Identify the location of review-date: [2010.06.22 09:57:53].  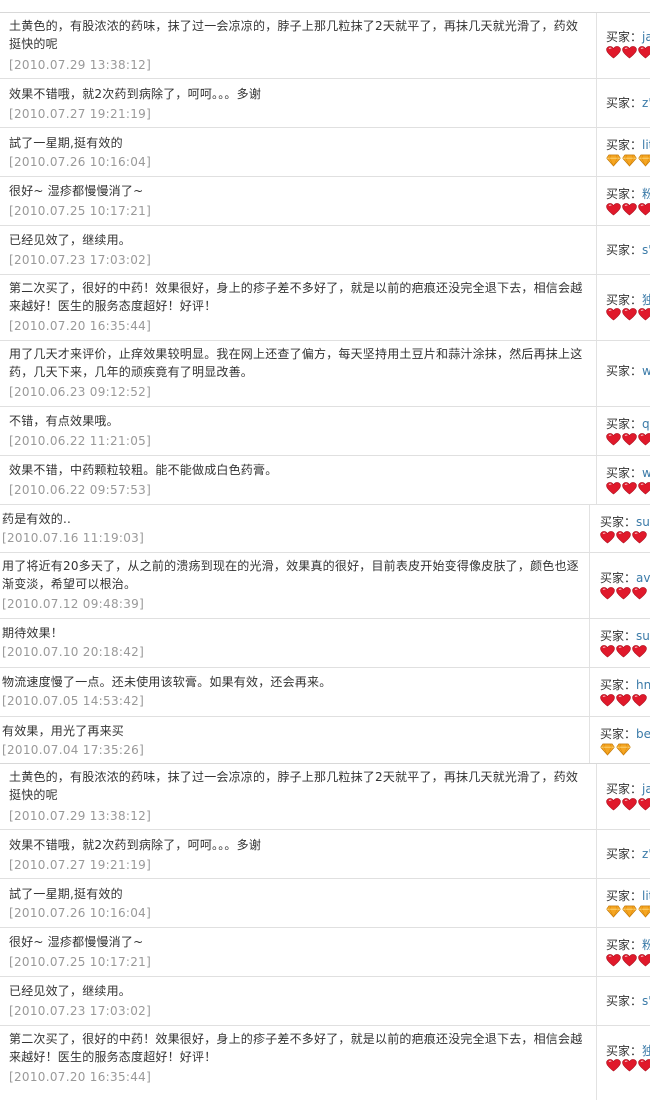
(80, 490).